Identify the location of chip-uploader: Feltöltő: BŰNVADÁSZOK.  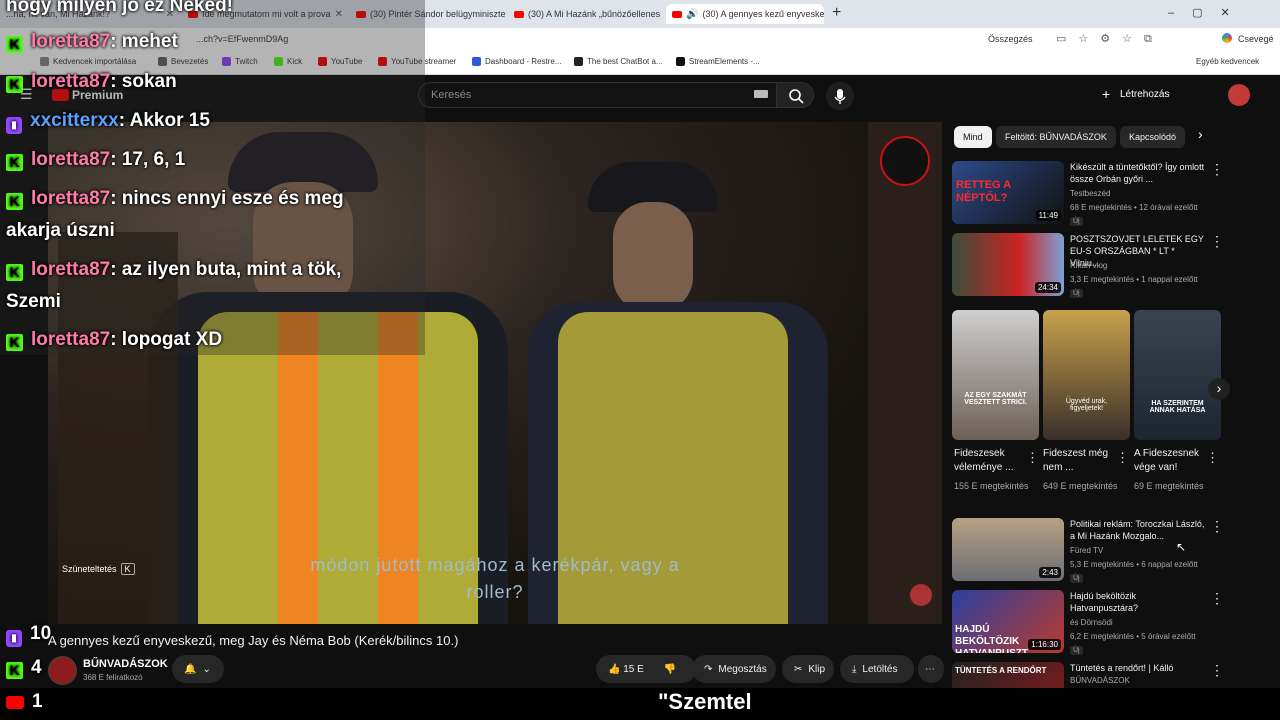
(1056, 137).